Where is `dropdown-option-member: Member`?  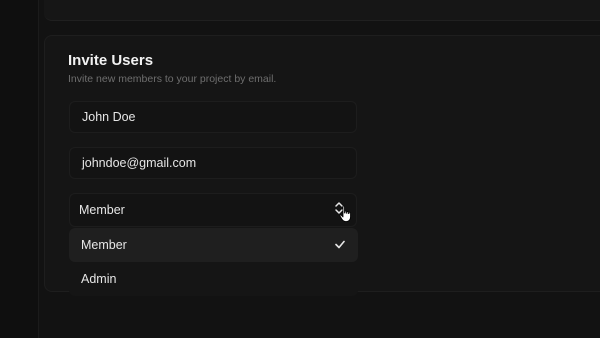 dropdown-option-member: Member is located at coordinates (213, 245).